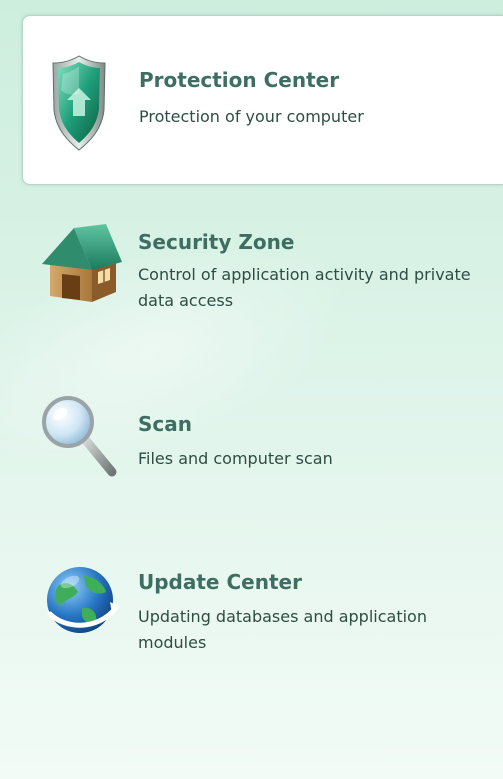 This screenshot has width=503, height=779. Describe the element at coordinates (82, 265) in the screenshot. I see `house-icon` at that location.